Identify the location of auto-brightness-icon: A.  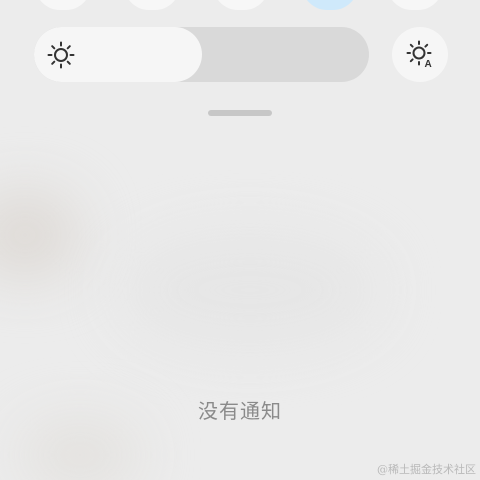
(419, 55).